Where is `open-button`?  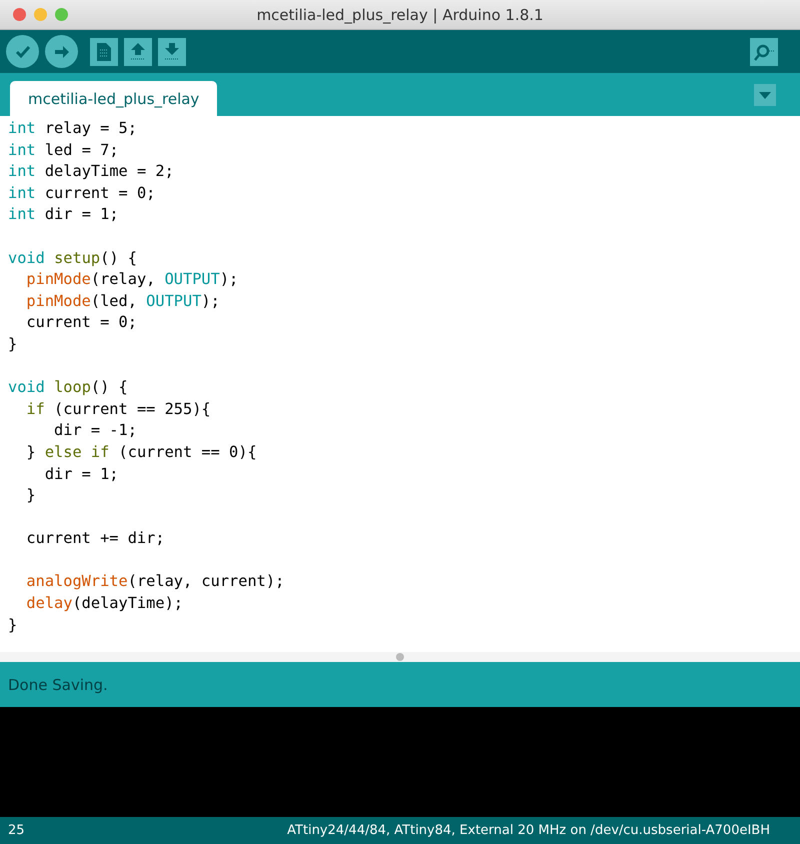 open-button is located at coordinates (138, 52).